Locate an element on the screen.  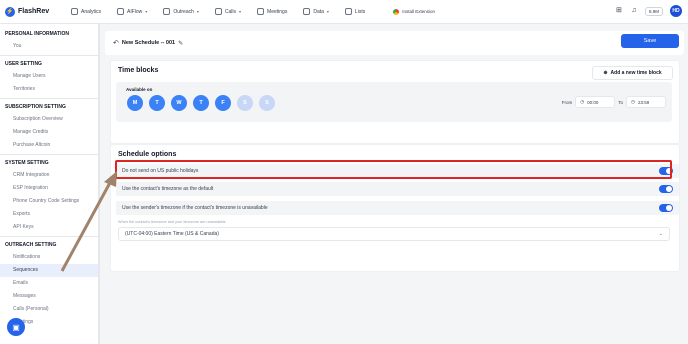
to-time-value: 23:59 is located at coordinates (643, 102).